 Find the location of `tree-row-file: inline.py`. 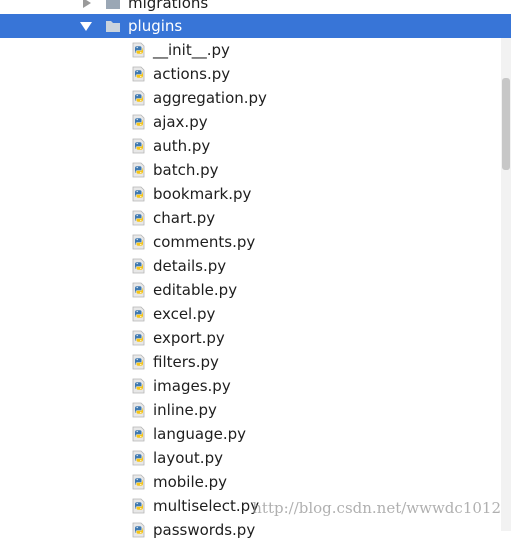

tree-row-file: inline.py is located at coordinates (255, 410).